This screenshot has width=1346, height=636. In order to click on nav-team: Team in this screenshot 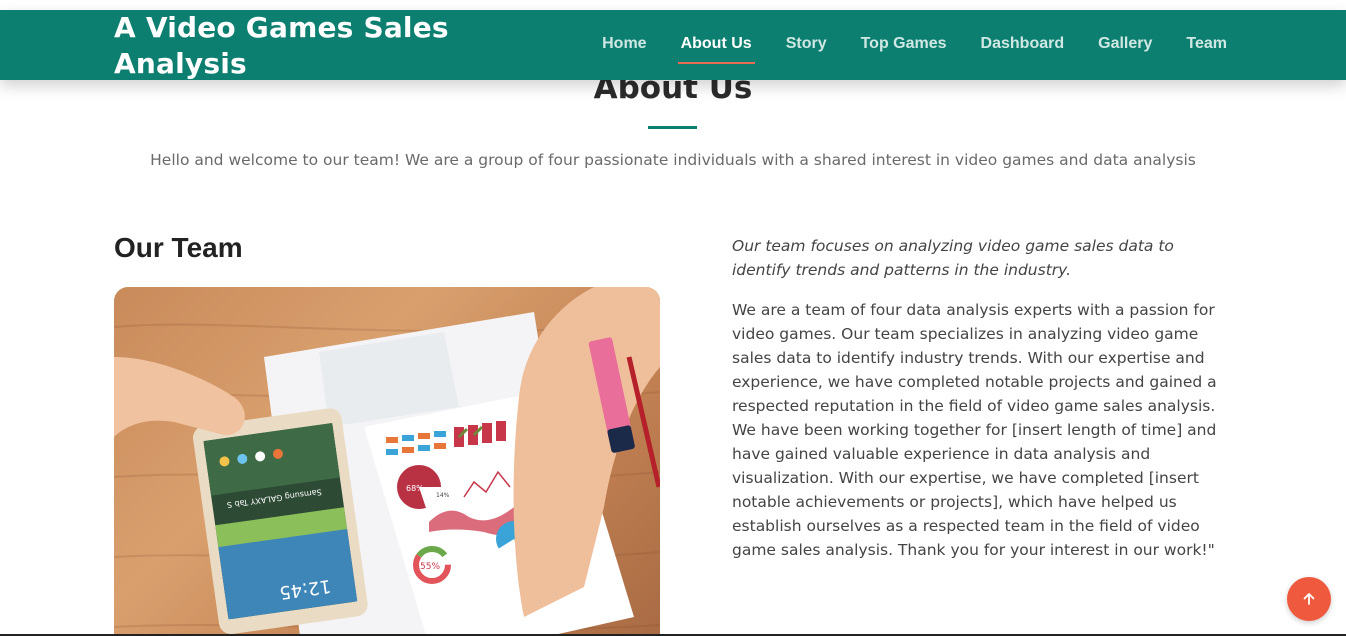, I will do `click(1206, 45)`.